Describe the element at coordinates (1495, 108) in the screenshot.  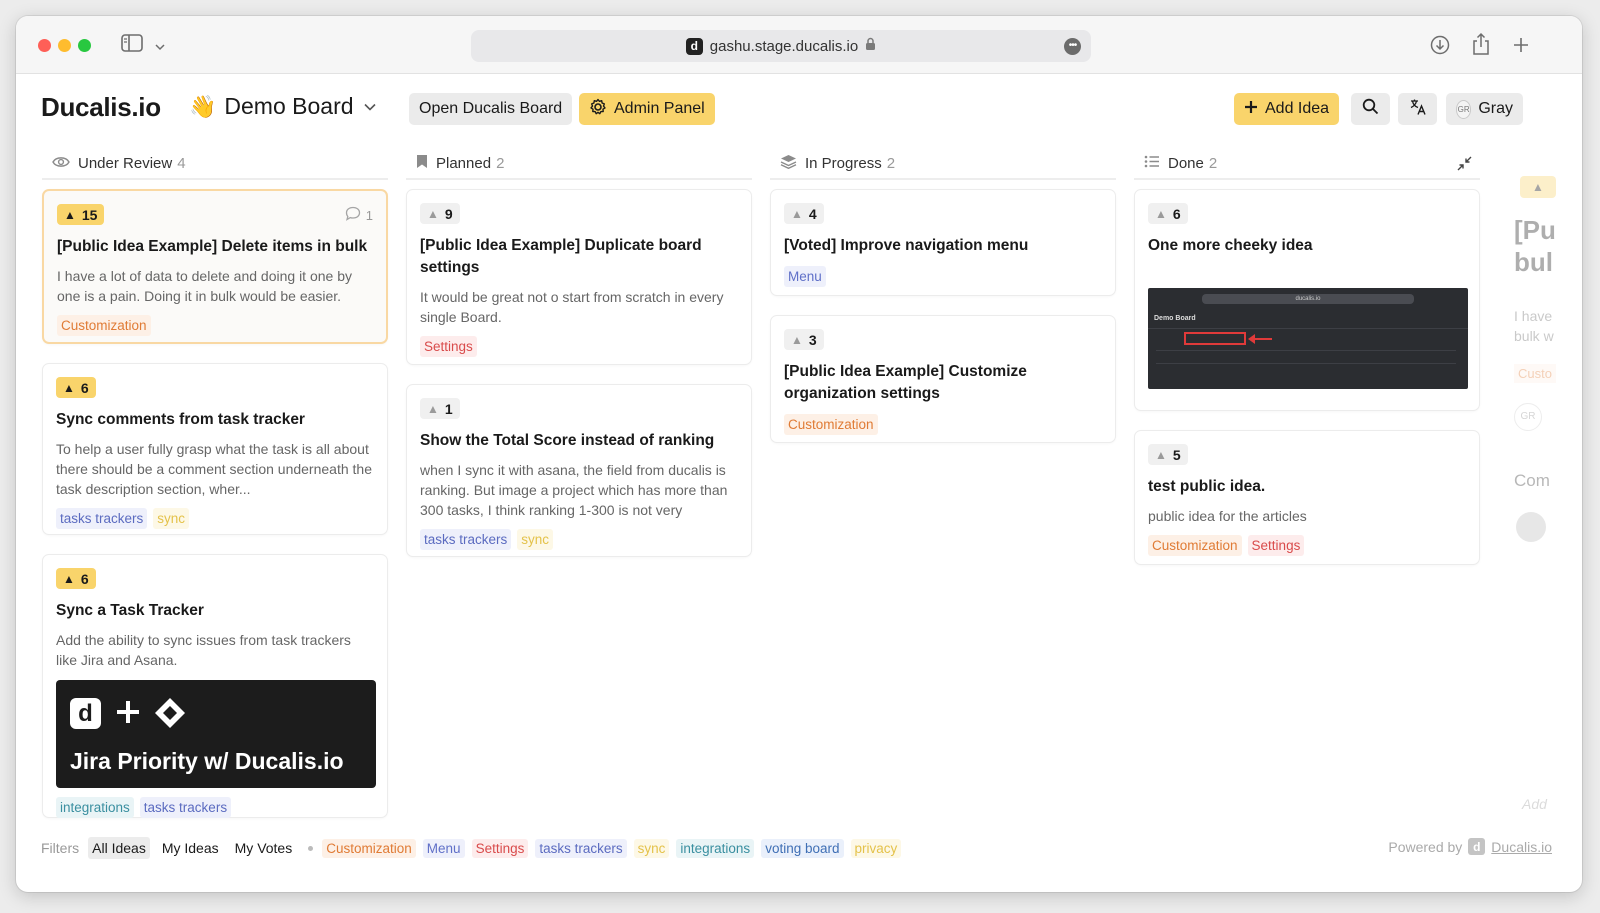
I see `user-name: Gray` at that location.